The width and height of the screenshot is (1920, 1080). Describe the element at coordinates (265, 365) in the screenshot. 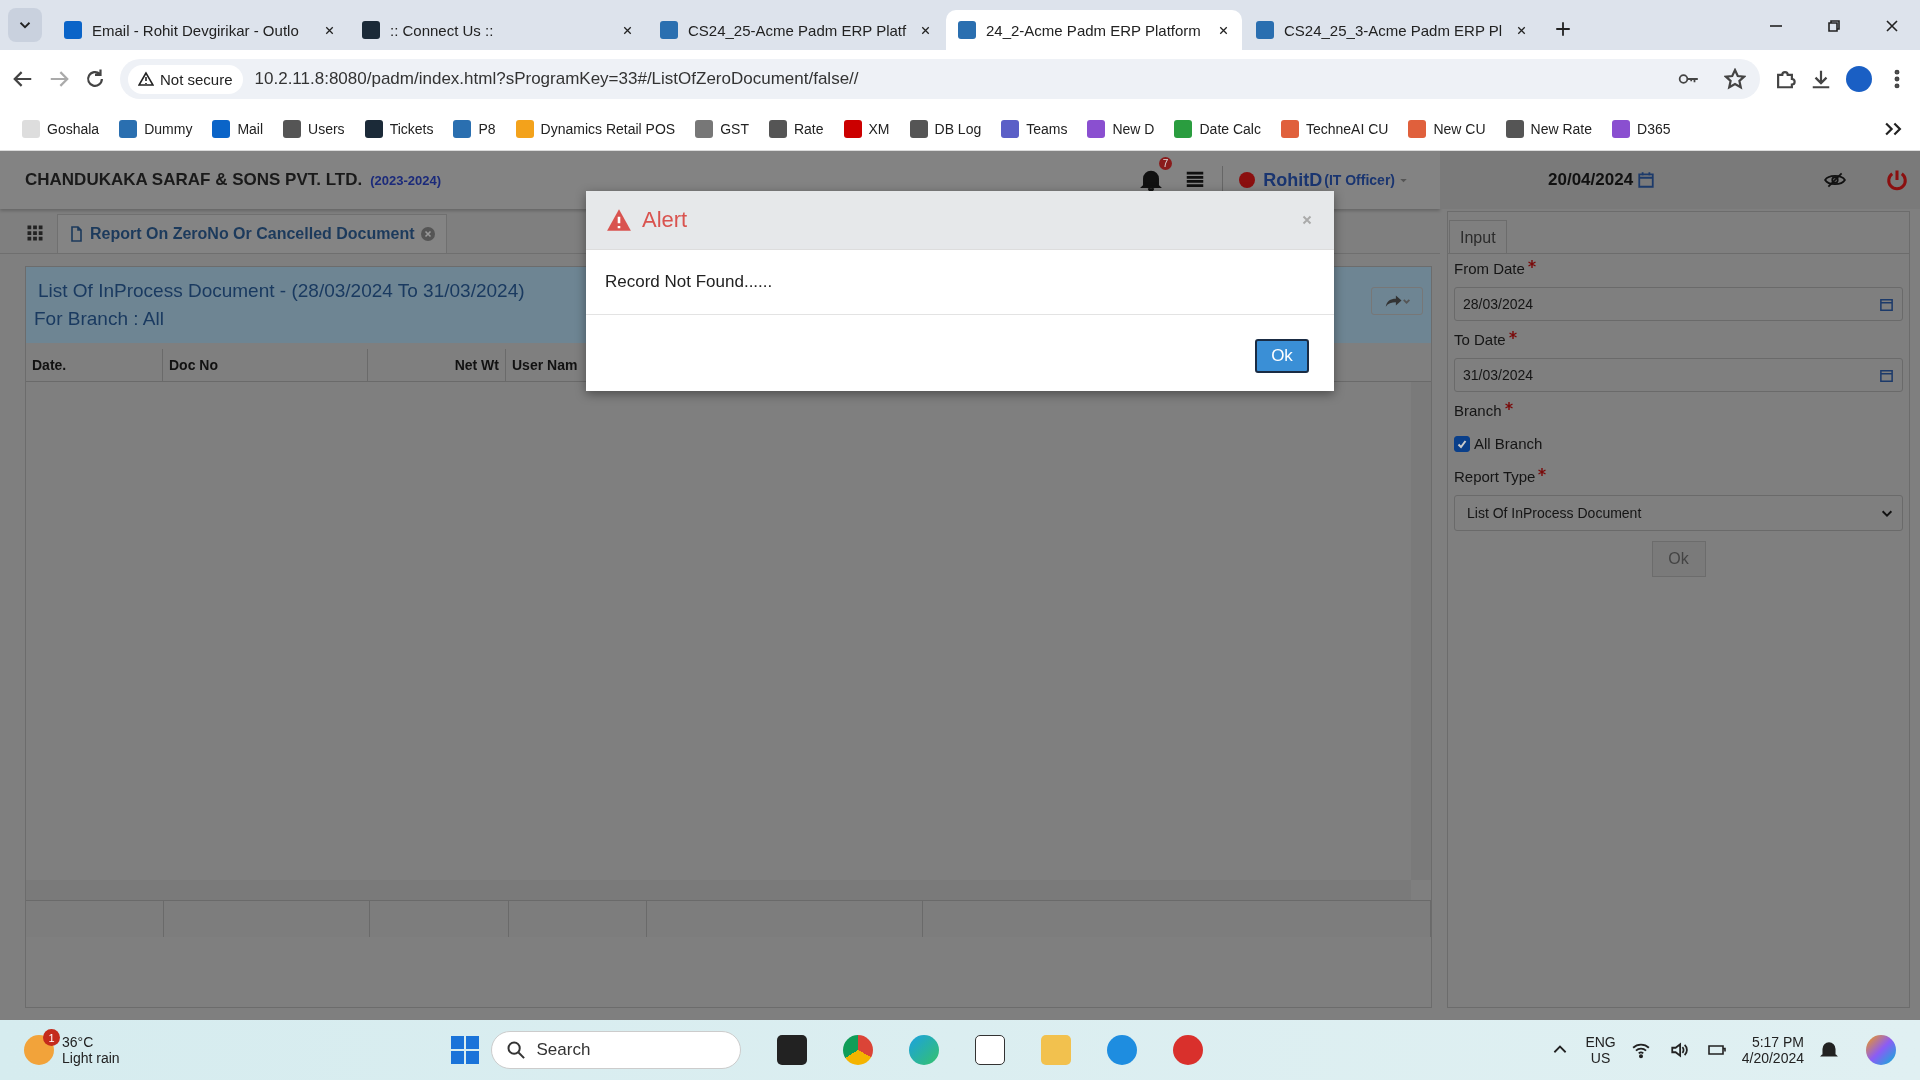

I see `column-header: Doc No` at that location.